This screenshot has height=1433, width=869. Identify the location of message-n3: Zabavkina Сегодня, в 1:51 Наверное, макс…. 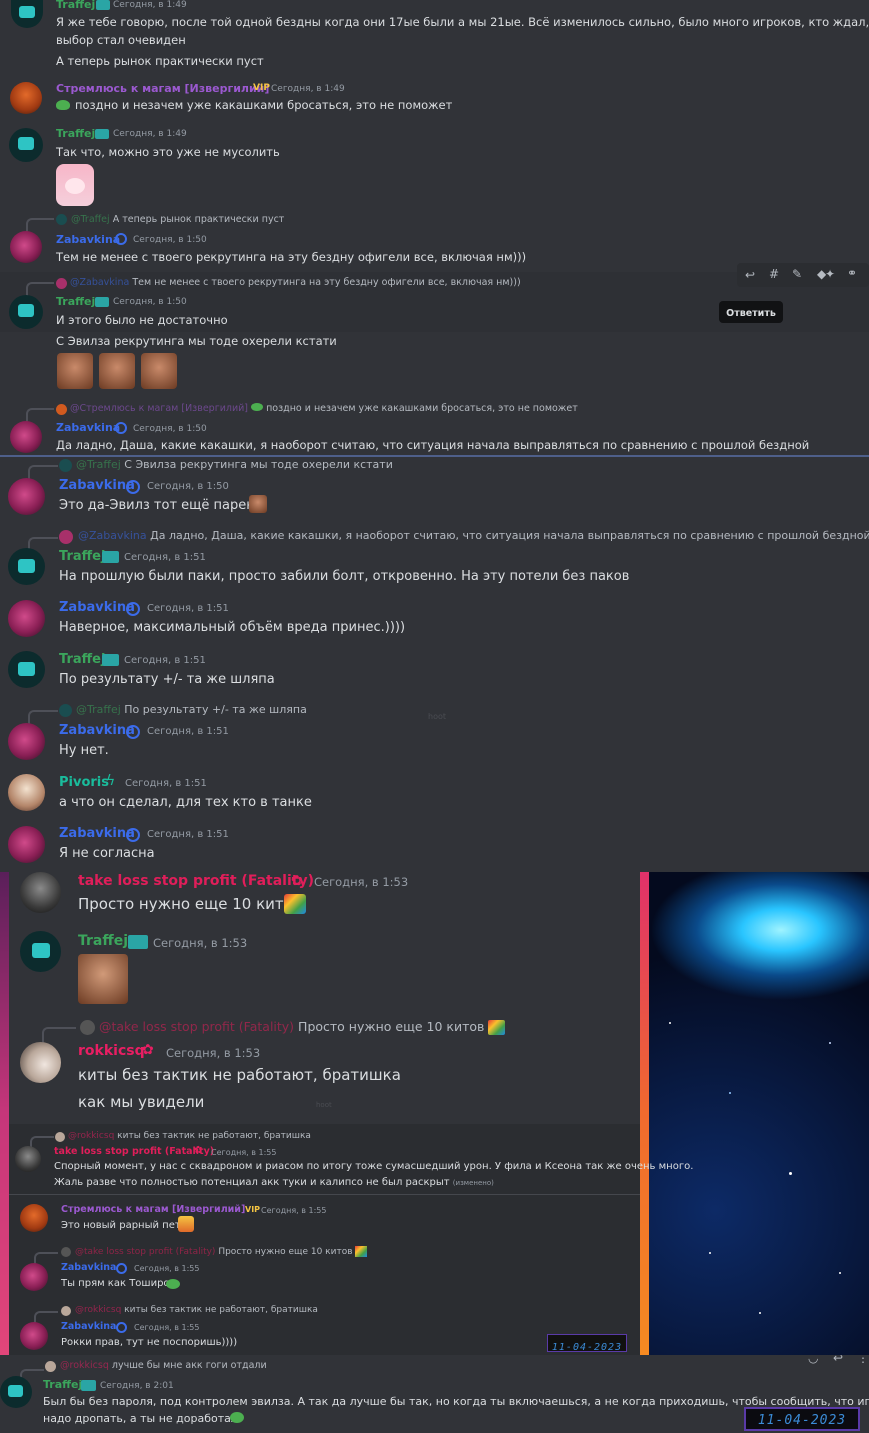
(434, 624).